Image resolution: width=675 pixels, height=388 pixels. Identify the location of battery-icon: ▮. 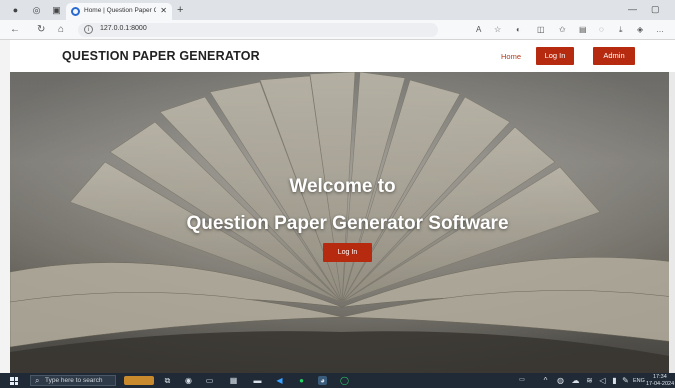
(614, 380).